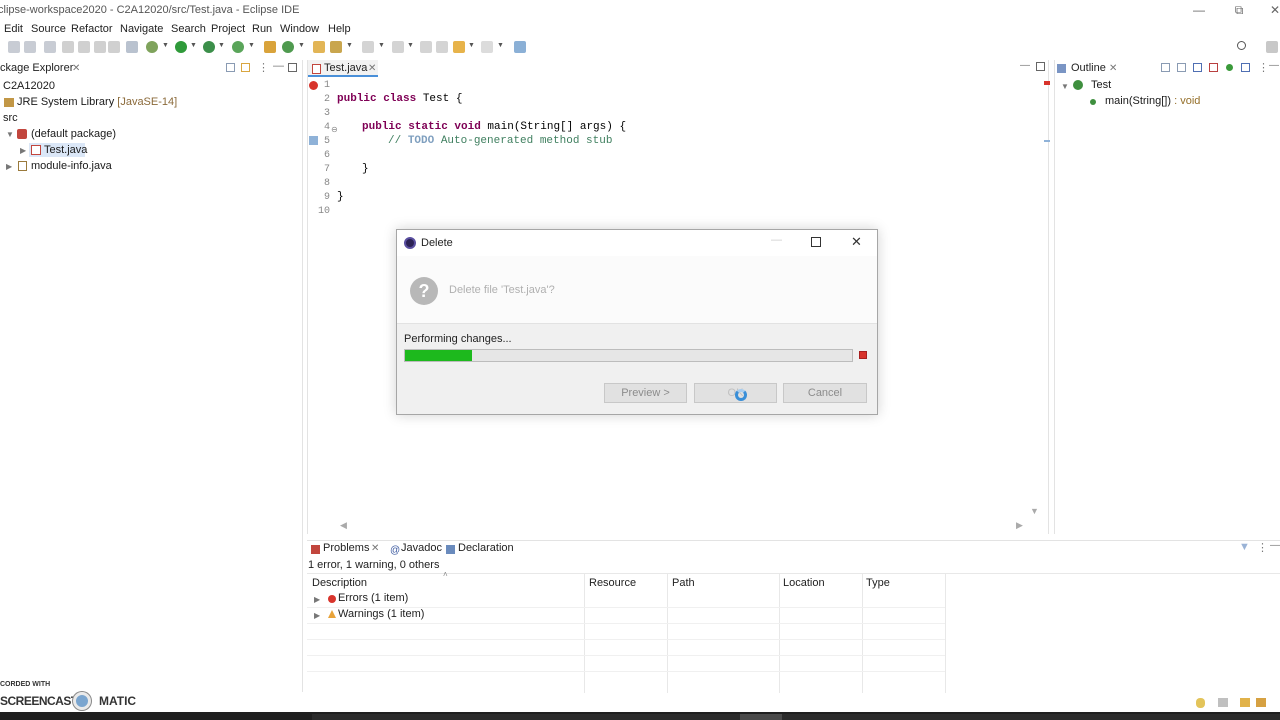  I want to click on last-edit-icon, so click(426, 47).